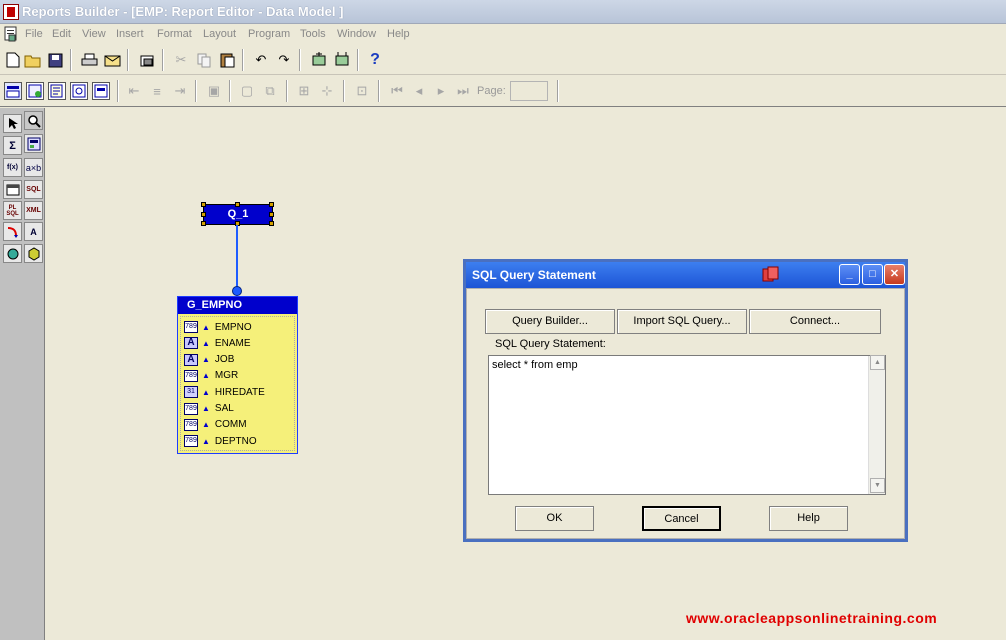  What do you see at coordinates (224, 392) in the screenshot?
I see `group-column-row: 31 ▲ HIREDATE` at bounding box center [224, 392].